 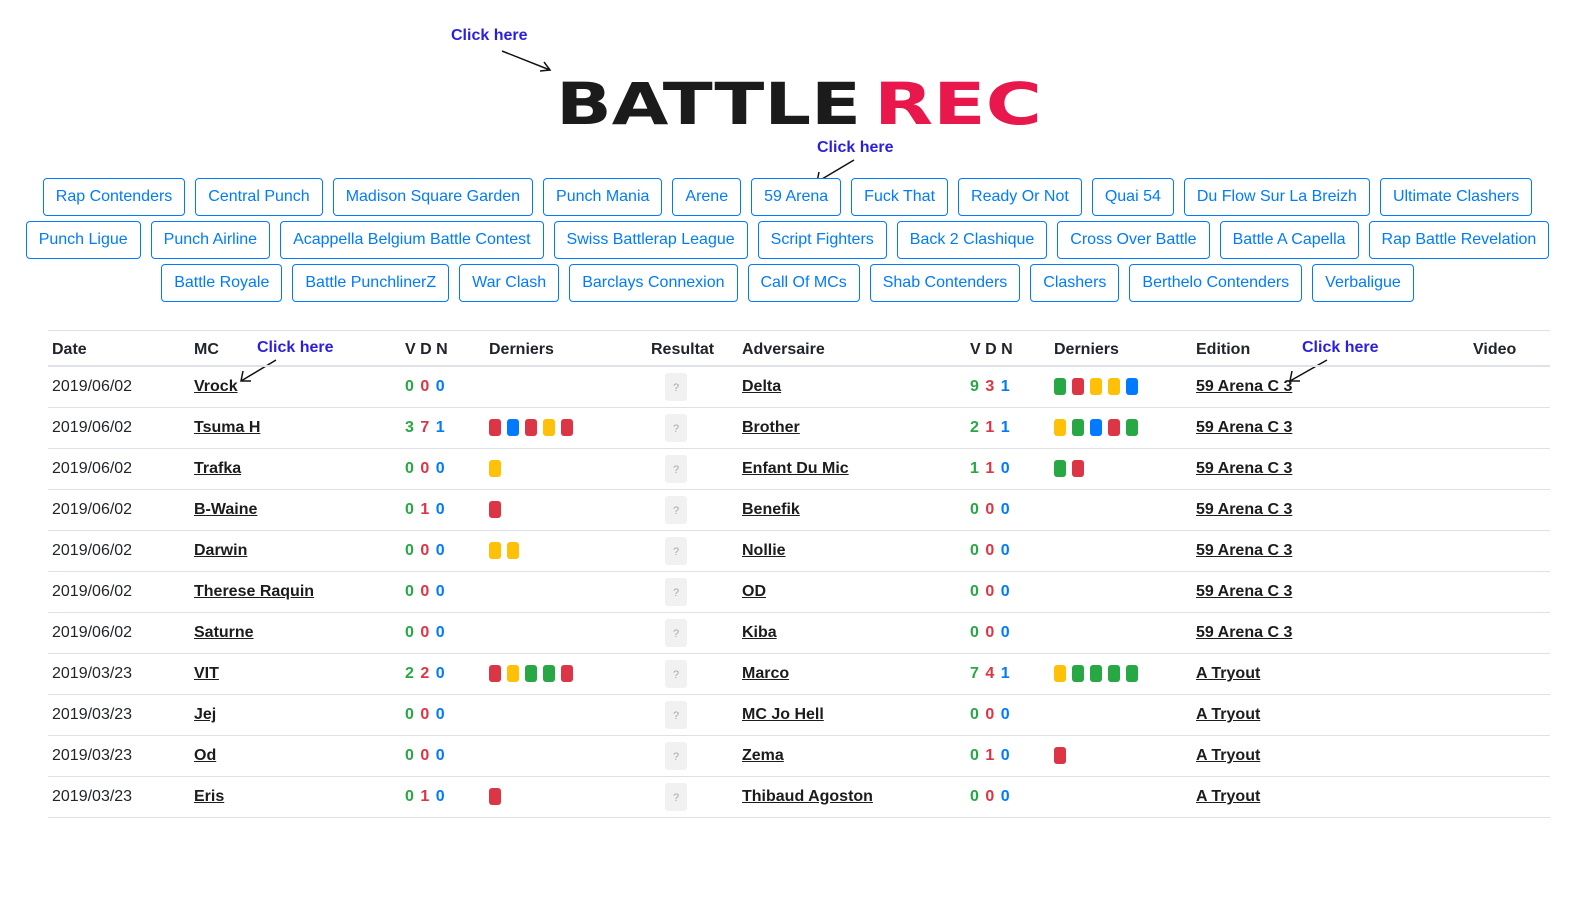 What do you see at coordinates (254, 591) in the screenshot?
I see `mc-link: Therese Raquin` at bounding box center [254, 591].